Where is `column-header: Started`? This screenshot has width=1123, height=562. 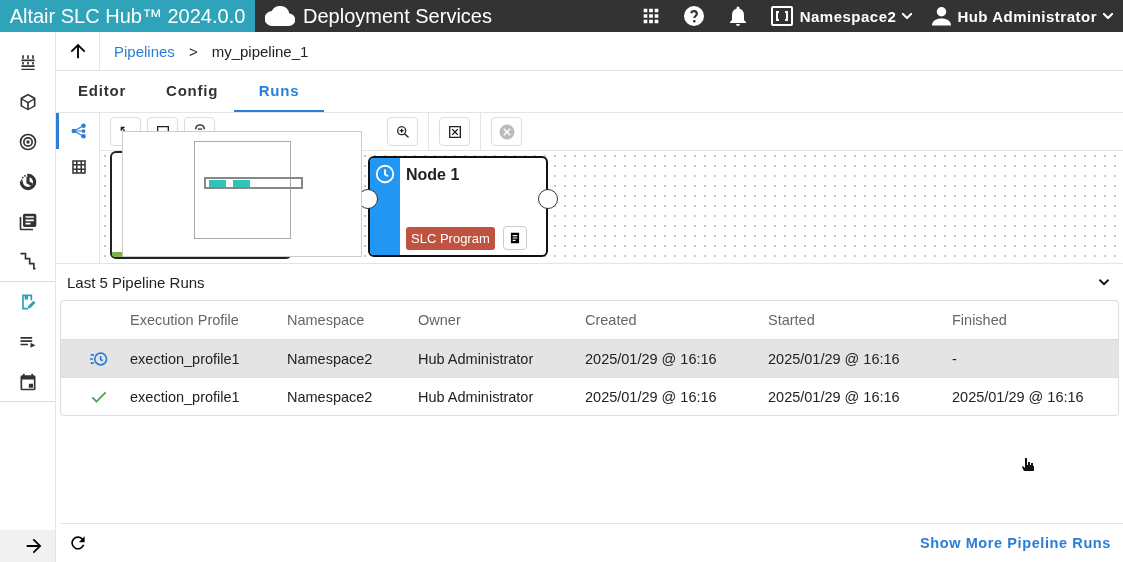
column-header: Started is located at coordinates (792, 320).